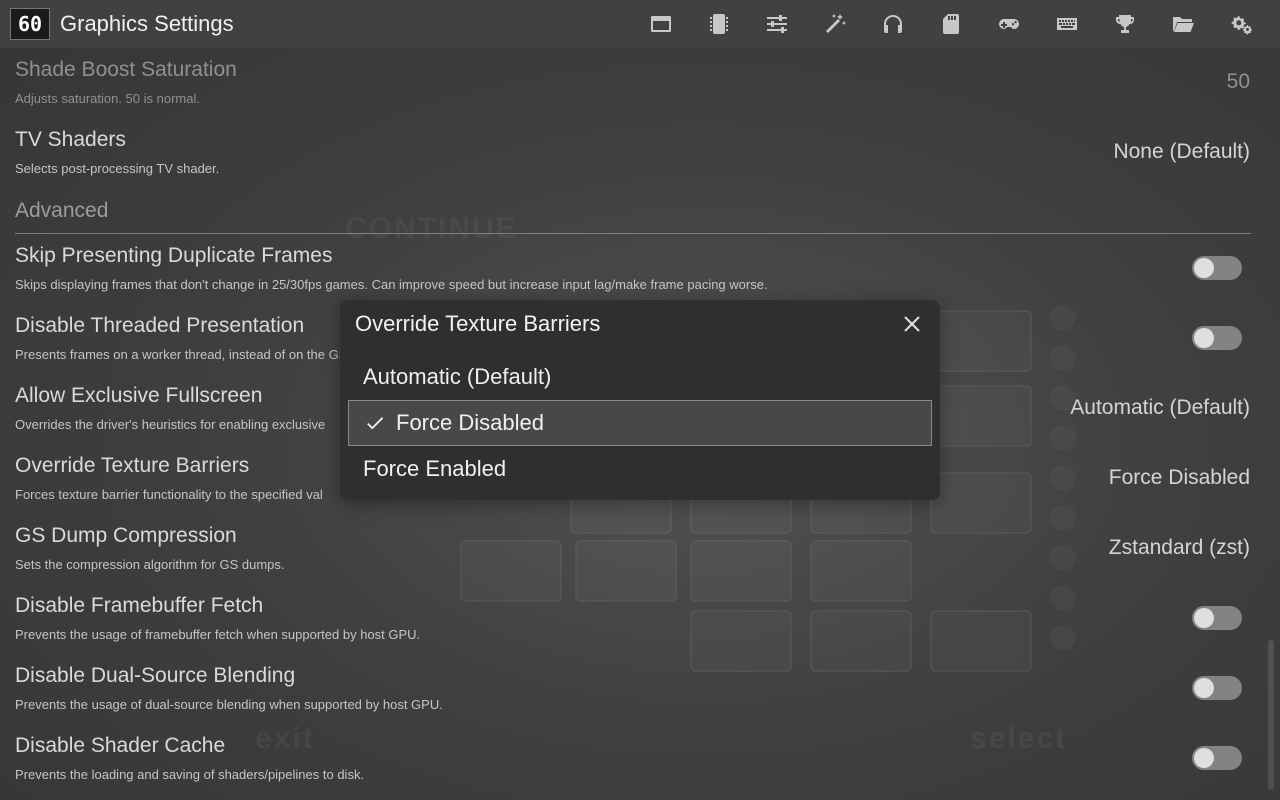 The height and width of the screenshot is (800, 1280). I want to click on settings-category-toolbar, so click(951, 24).